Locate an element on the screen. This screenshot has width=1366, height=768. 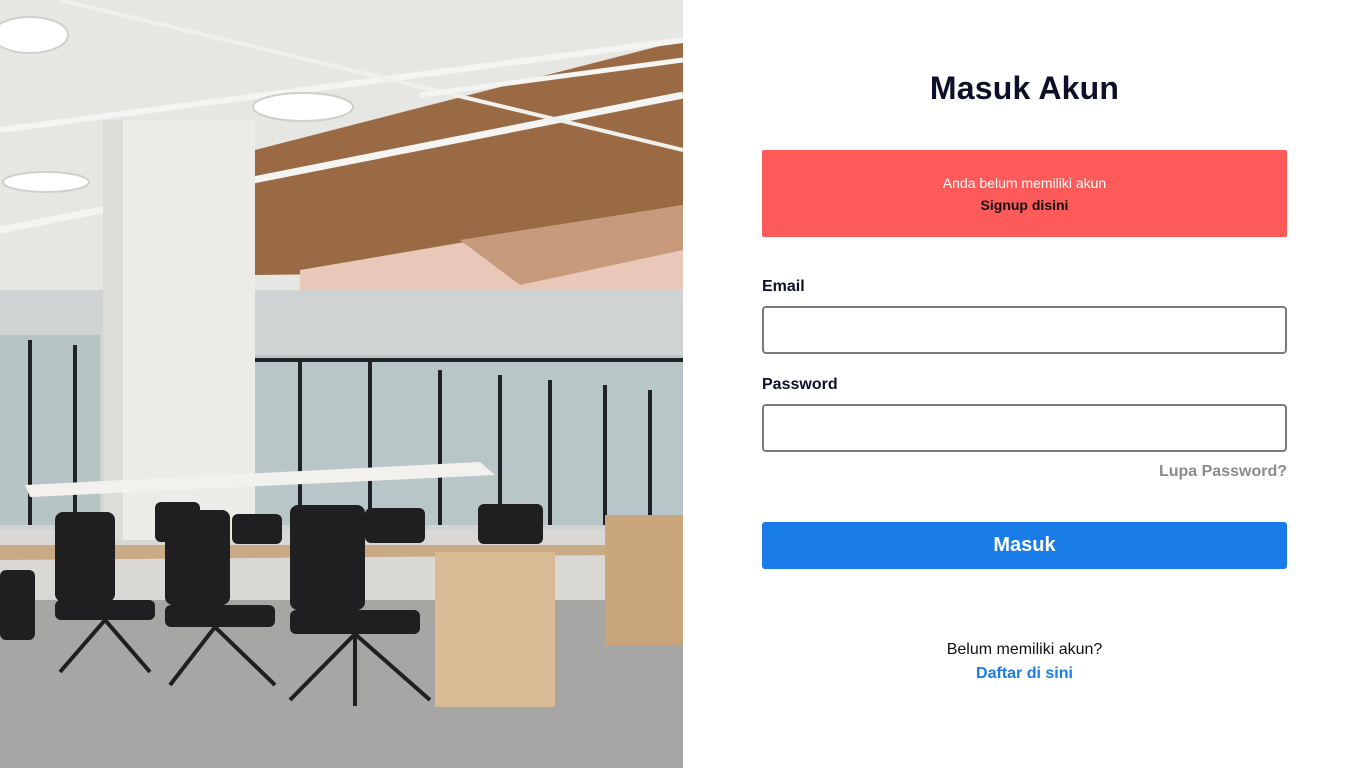
page-title: Masuk Akun is located at coordinates (1024, 88).